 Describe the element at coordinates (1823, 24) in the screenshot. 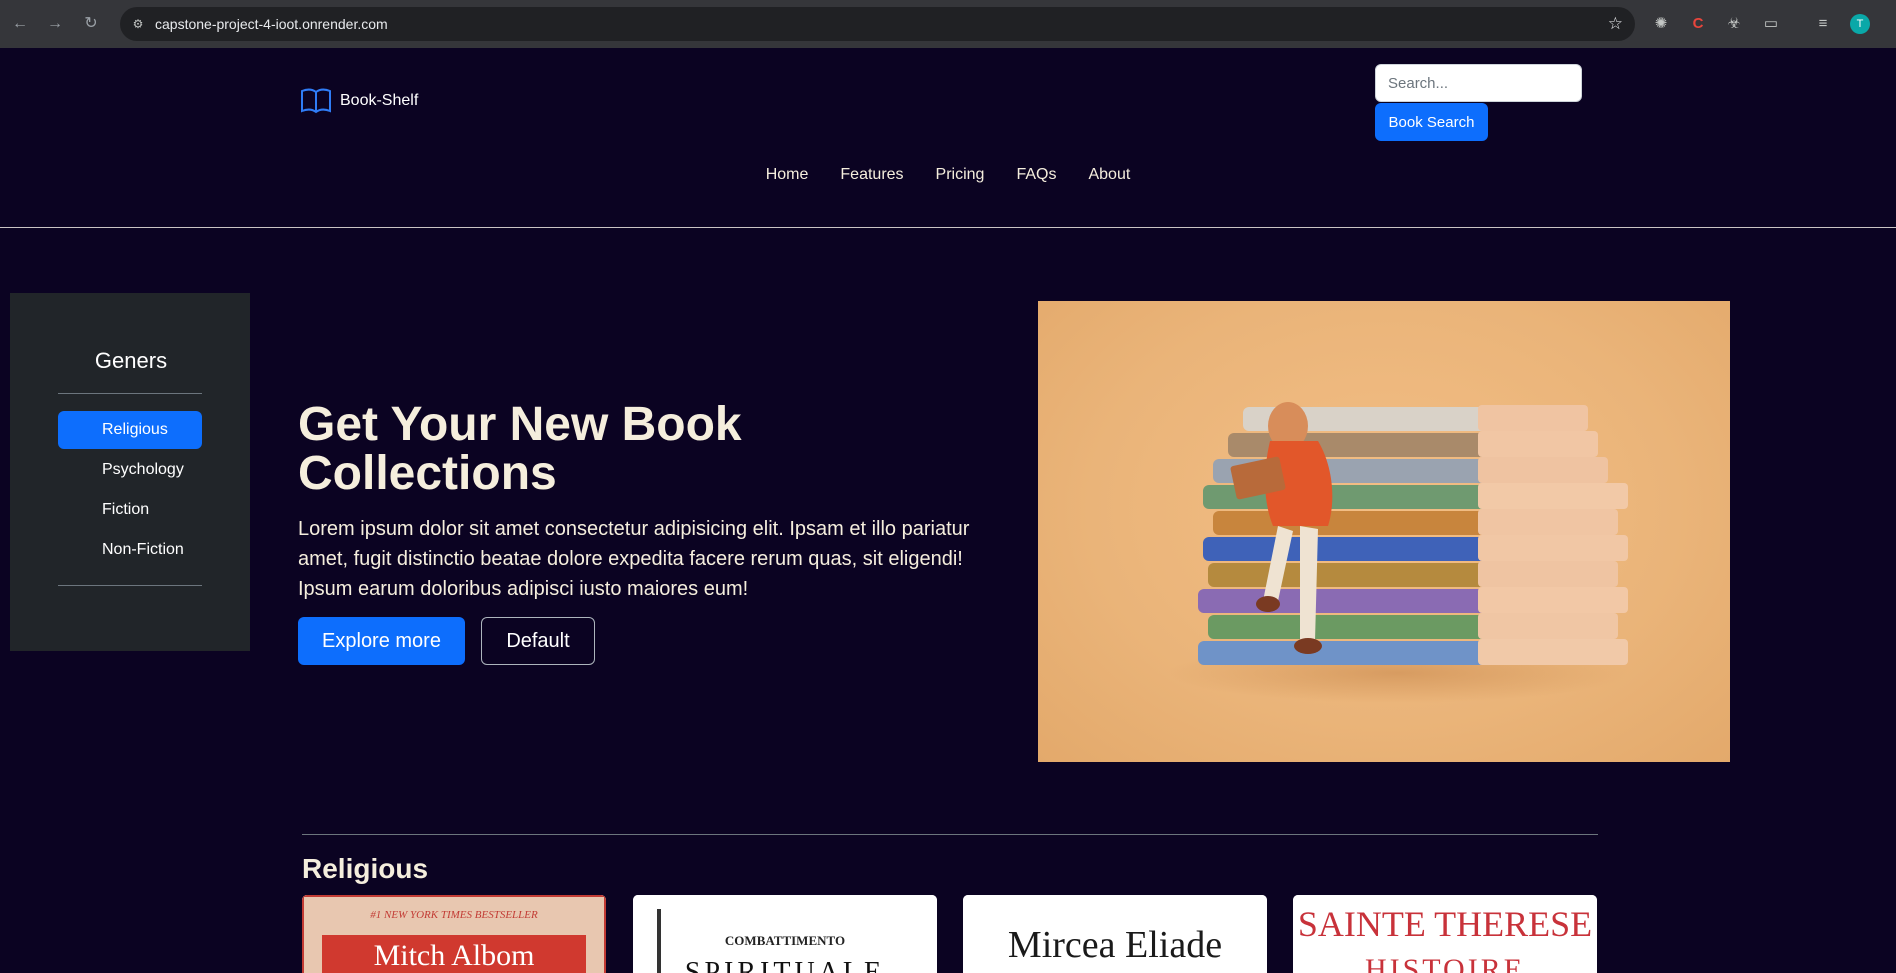

I see `reading-list-icon: ≡` at that location.